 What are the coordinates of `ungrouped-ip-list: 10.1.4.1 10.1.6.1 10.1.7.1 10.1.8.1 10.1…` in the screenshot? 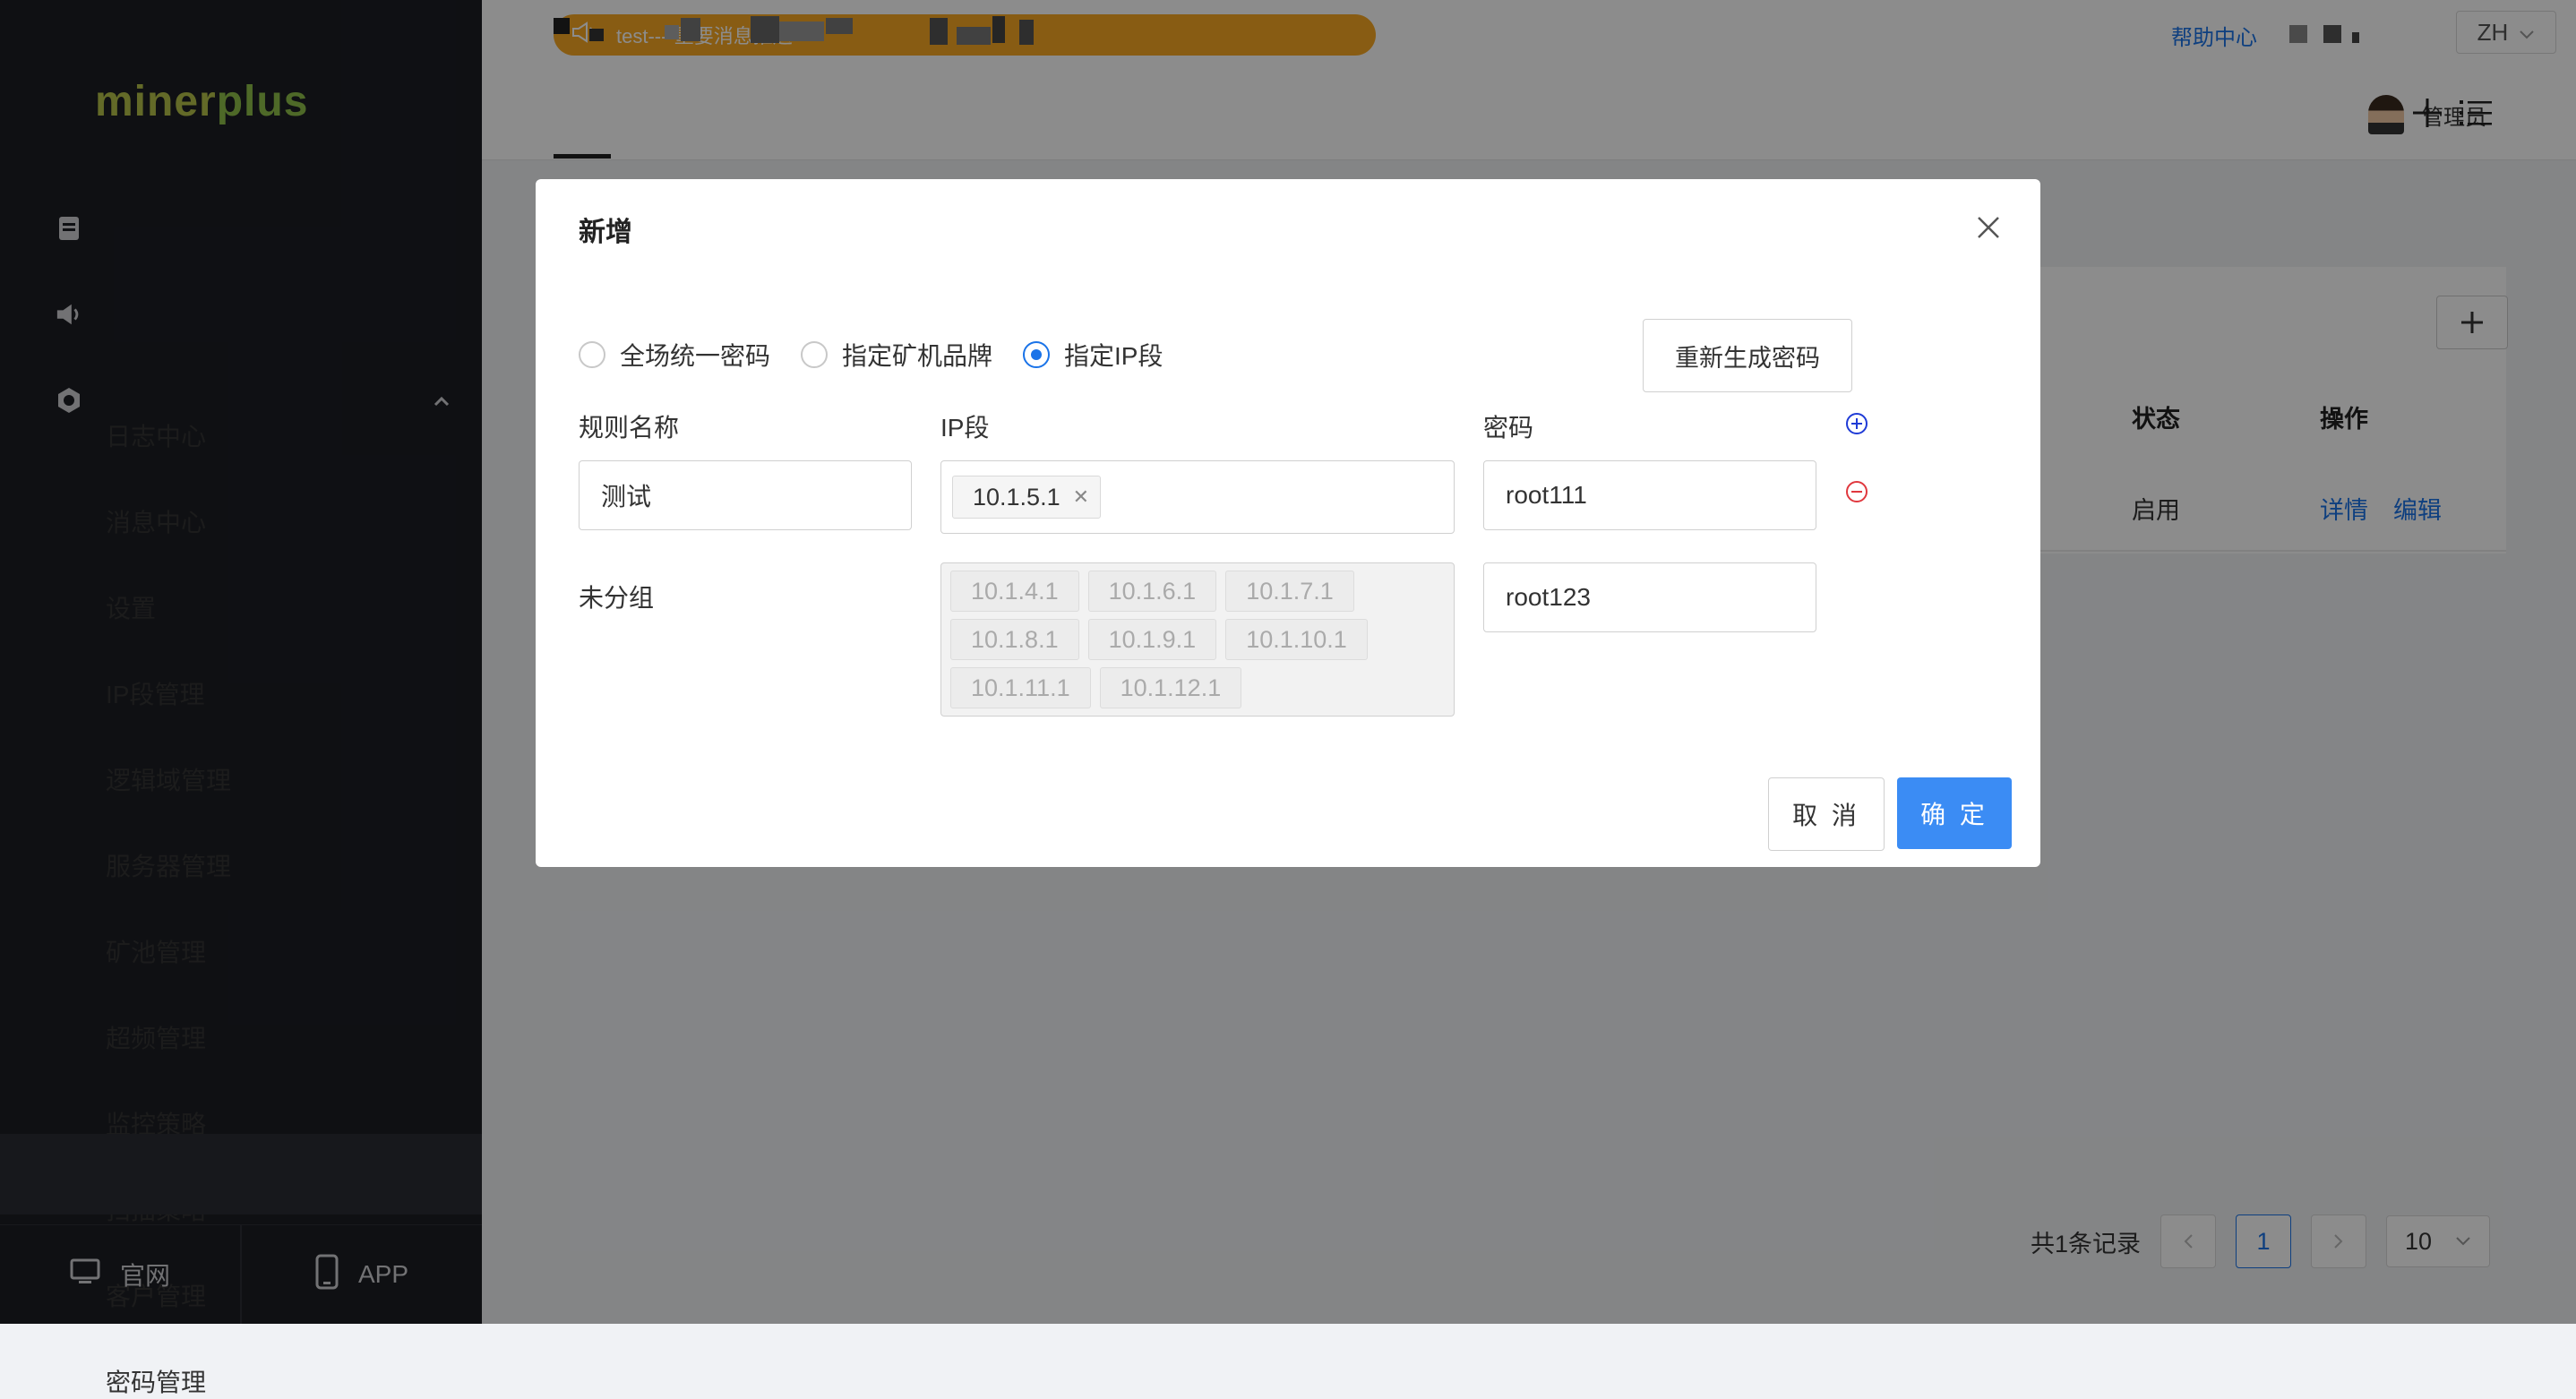 It's located at (1197, 639).